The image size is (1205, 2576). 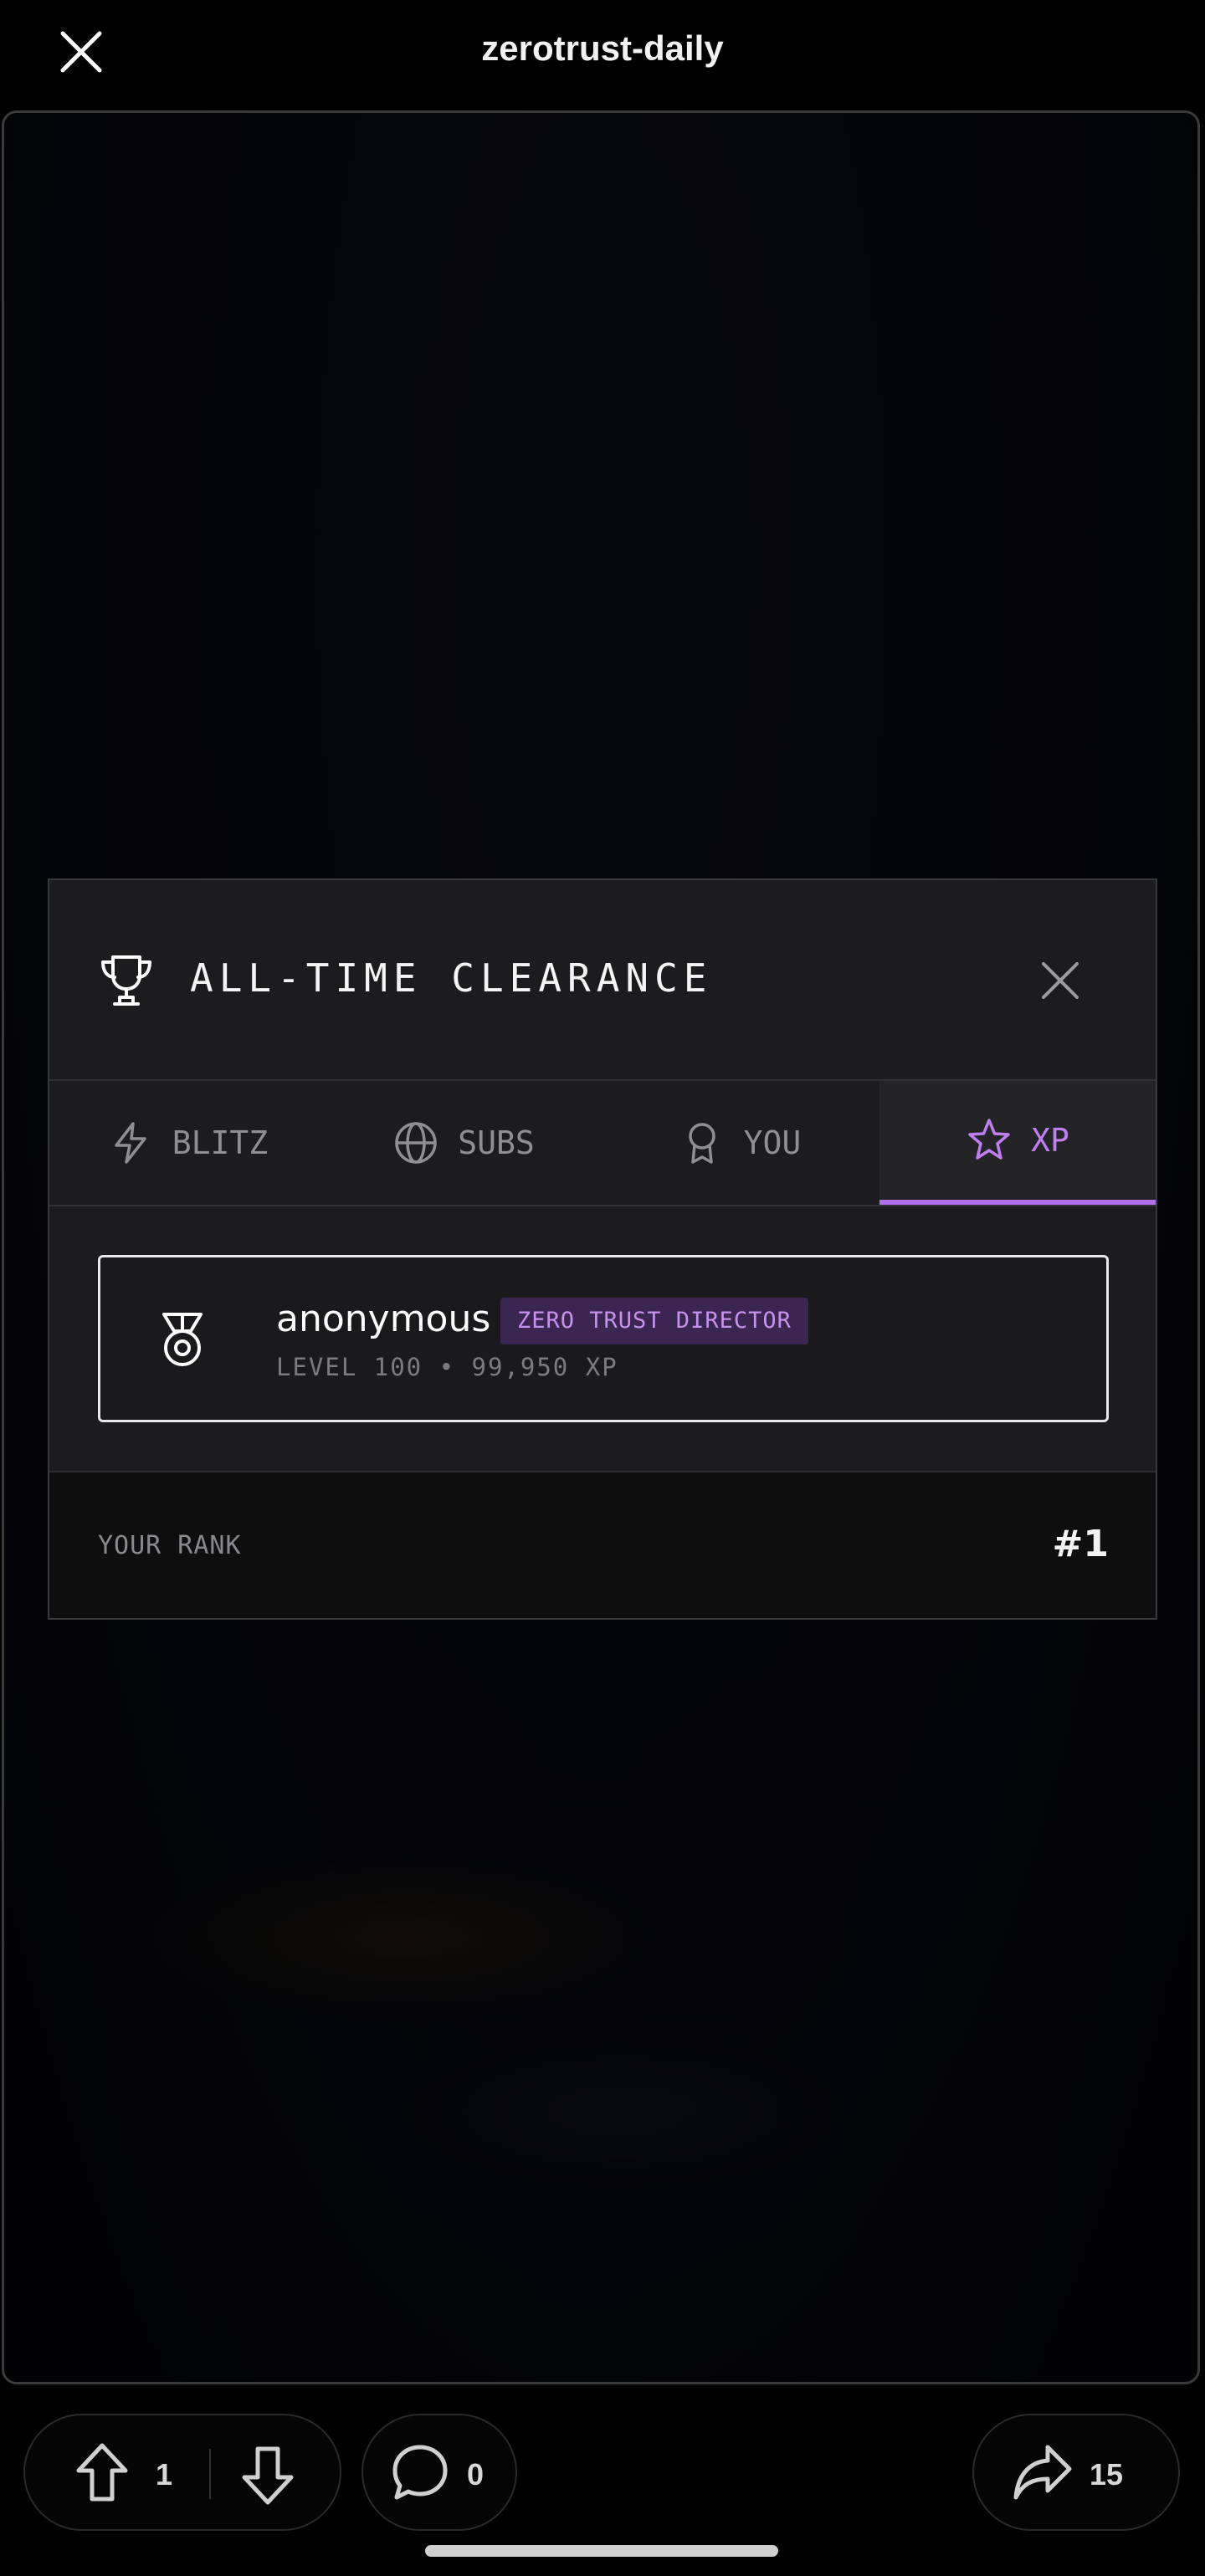 I want to click on username: anonymous, so click(x=383, y=1319).